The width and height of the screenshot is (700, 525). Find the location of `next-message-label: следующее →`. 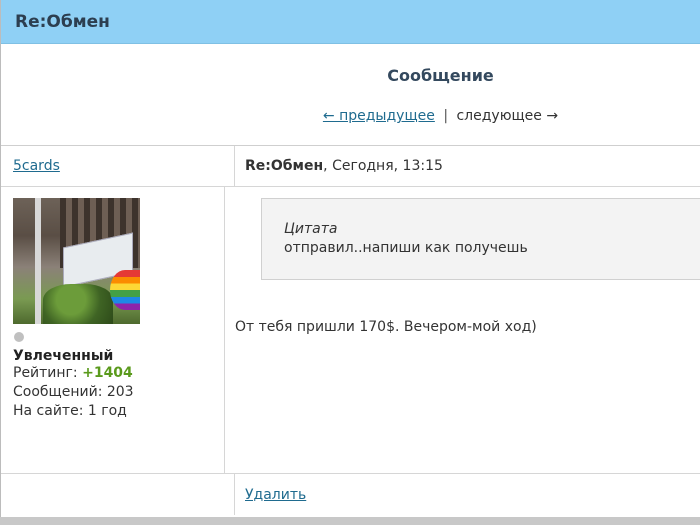

next-message-label: следующее → is located at coordinates (507, 116).